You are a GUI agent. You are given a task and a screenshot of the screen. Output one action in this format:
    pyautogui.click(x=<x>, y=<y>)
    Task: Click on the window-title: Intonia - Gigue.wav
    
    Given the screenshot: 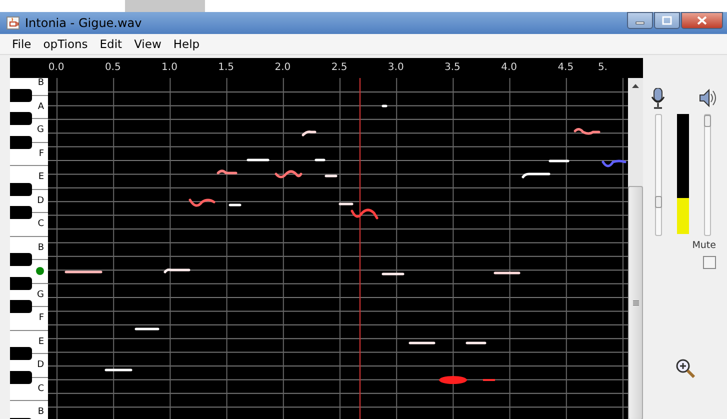 What is the action you would take?
    pyautogui.click(x=83, y=23)
    